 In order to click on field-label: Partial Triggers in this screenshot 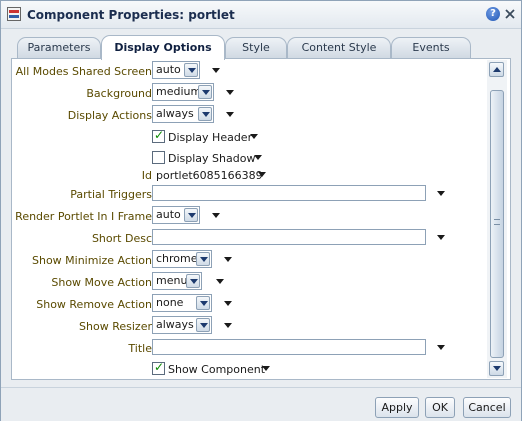, I will do `click(111, 194)`.